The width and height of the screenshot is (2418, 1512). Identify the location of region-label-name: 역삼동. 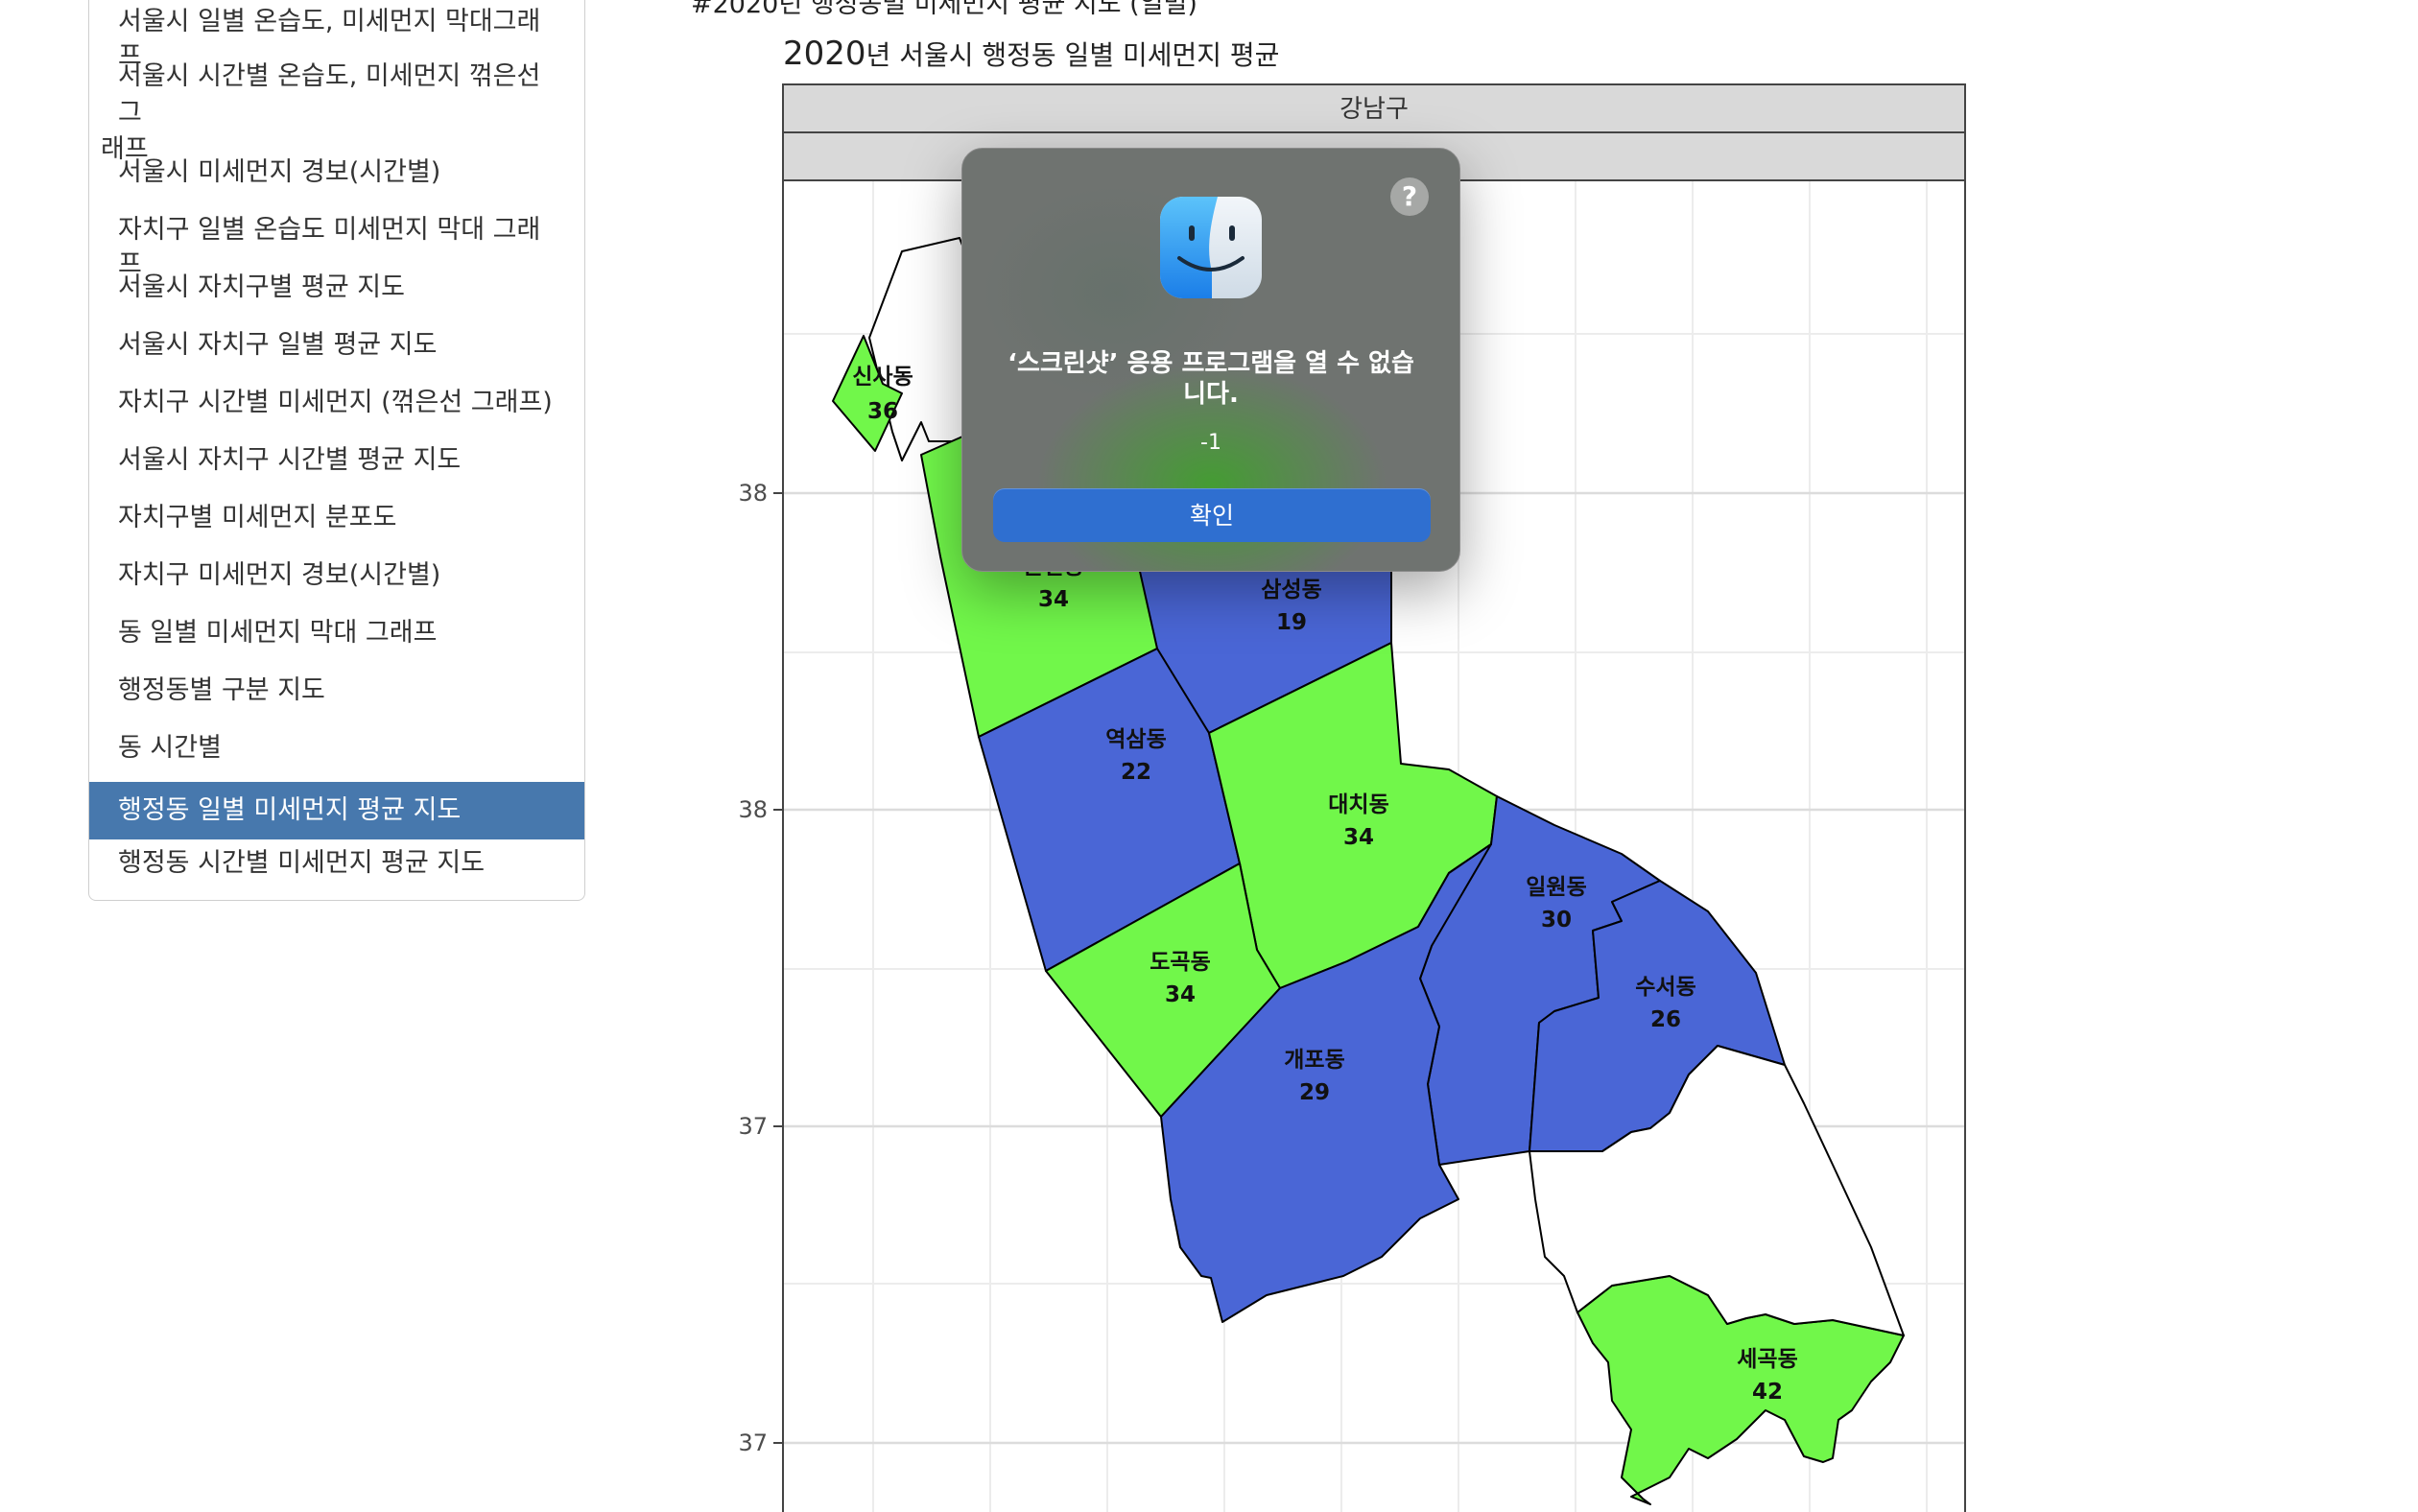
(1136, 739).